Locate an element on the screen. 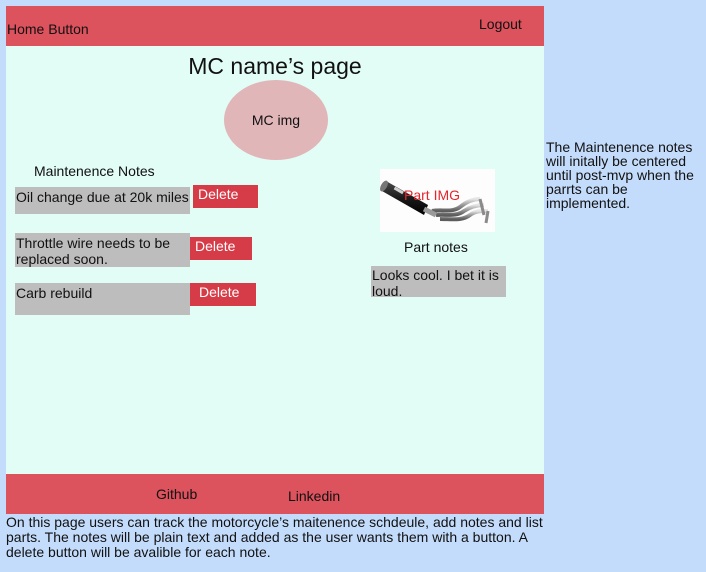 Image resolution: width=706 pixels, height=572 pixels. part-image: Part IMG is located at coordinates (437, 200).